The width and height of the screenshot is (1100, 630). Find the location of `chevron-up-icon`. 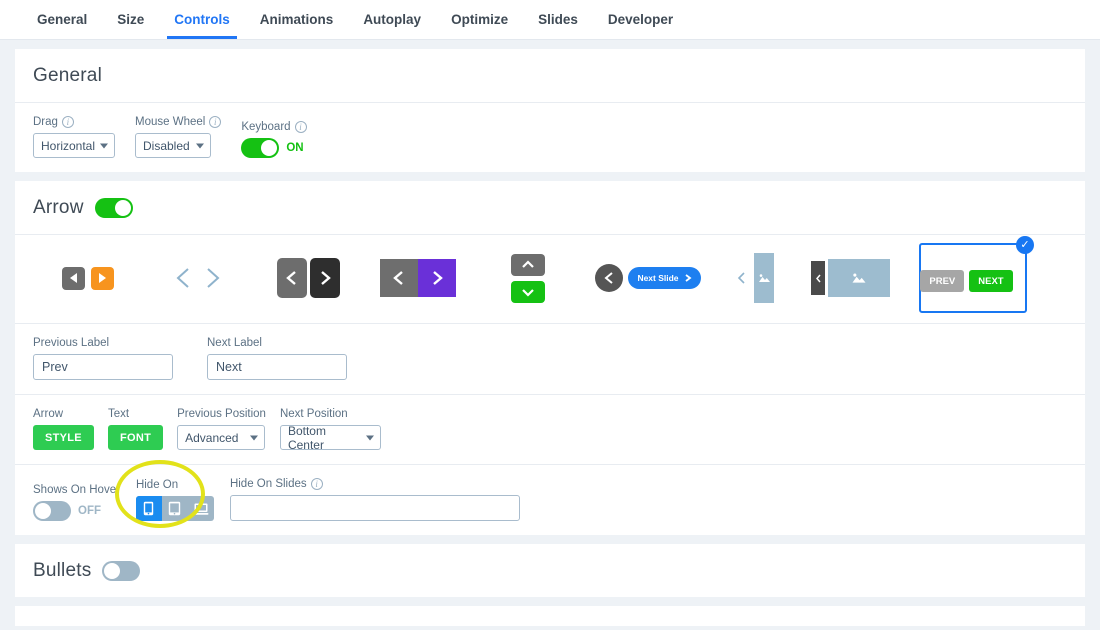

chevron-up-icon is located at coordinates (528, 263).